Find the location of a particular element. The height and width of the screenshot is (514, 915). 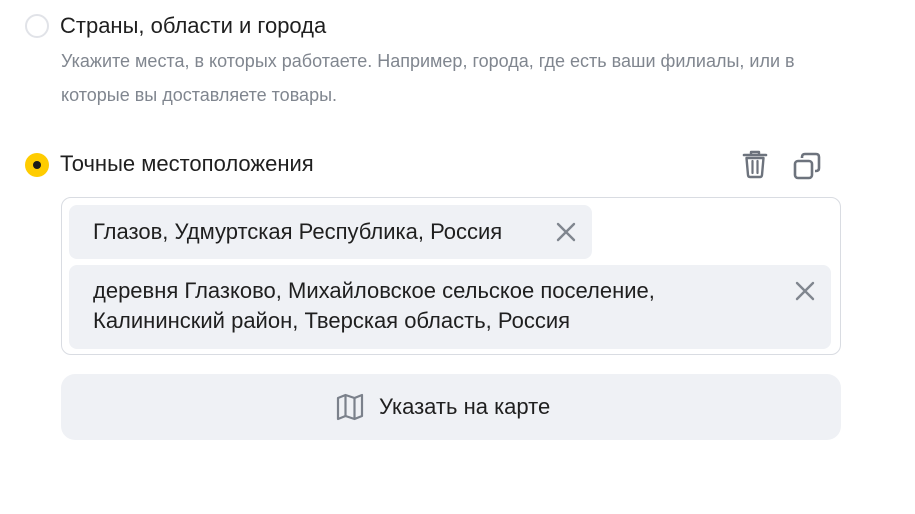

regions-radio is located at coordinates (37, 26).